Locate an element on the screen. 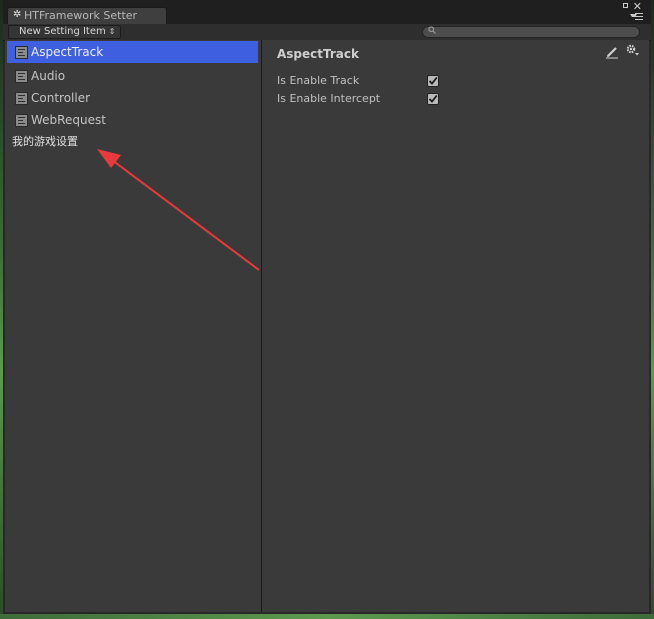 This screenshot has width=654, height=619. annotation-arrow is located at coordinates (178, 210).